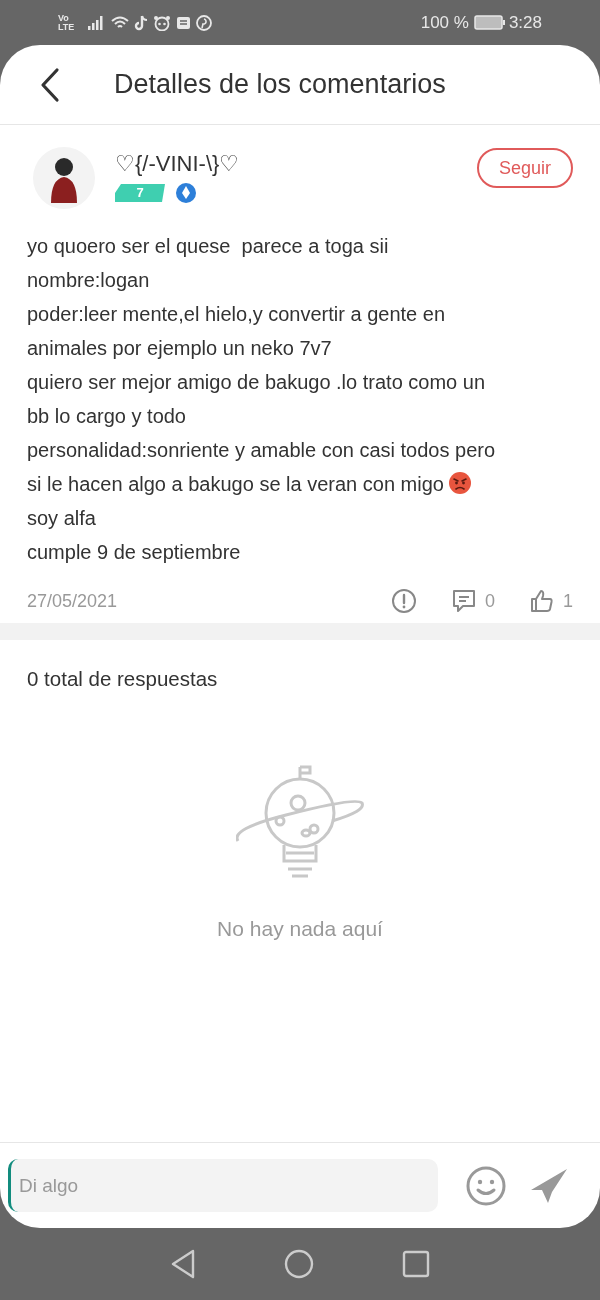 This screenshot has width=600, height=1300. Describe the element at coordinates (459, 483) in the screenshot. I see `angry-face-icon` at that location.